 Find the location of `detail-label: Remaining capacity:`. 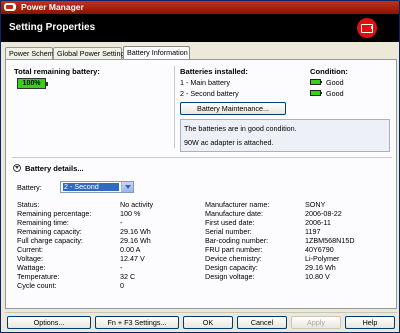

detail-label: Remaining capacity: is located at coordinates (49, 231).